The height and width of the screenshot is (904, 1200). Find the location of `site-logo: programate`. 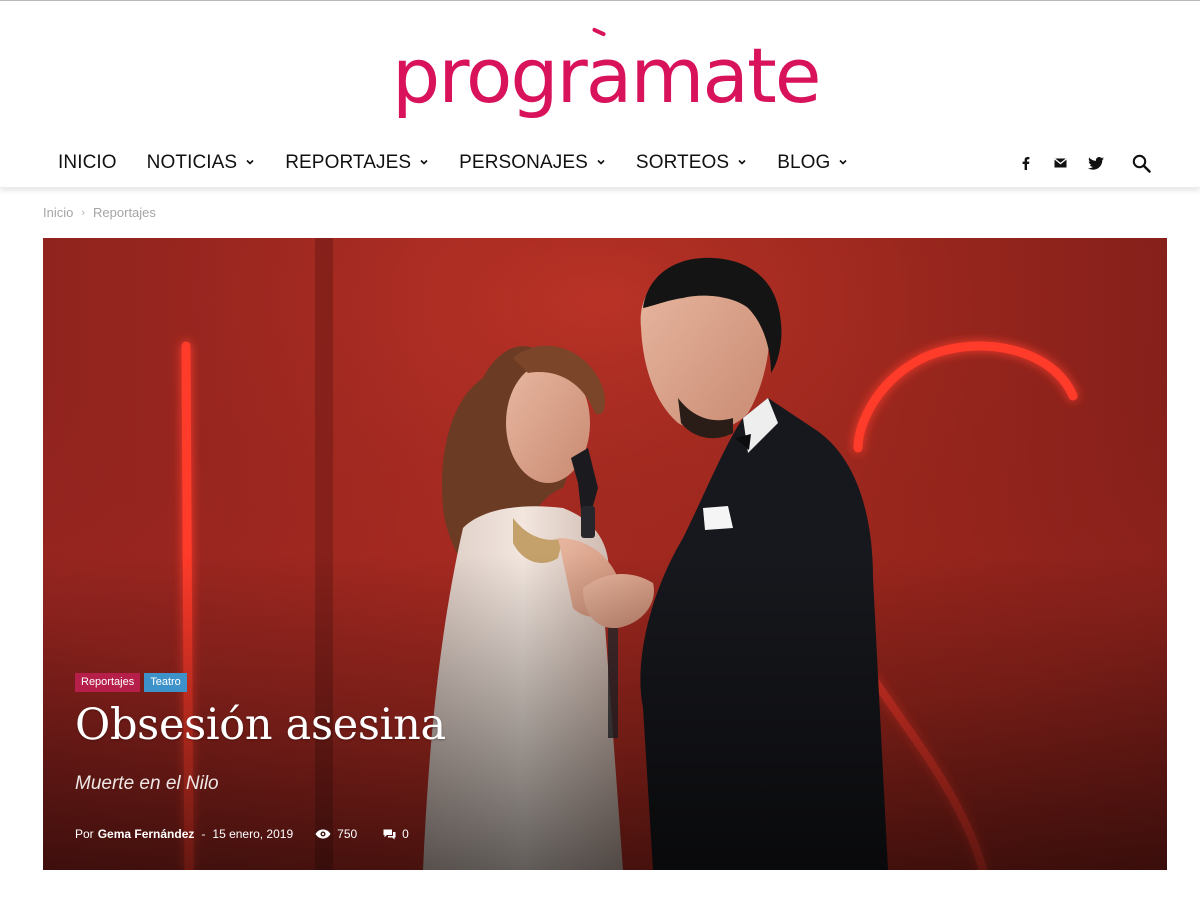

site-logo: programate is located at coordinates (607, 75).